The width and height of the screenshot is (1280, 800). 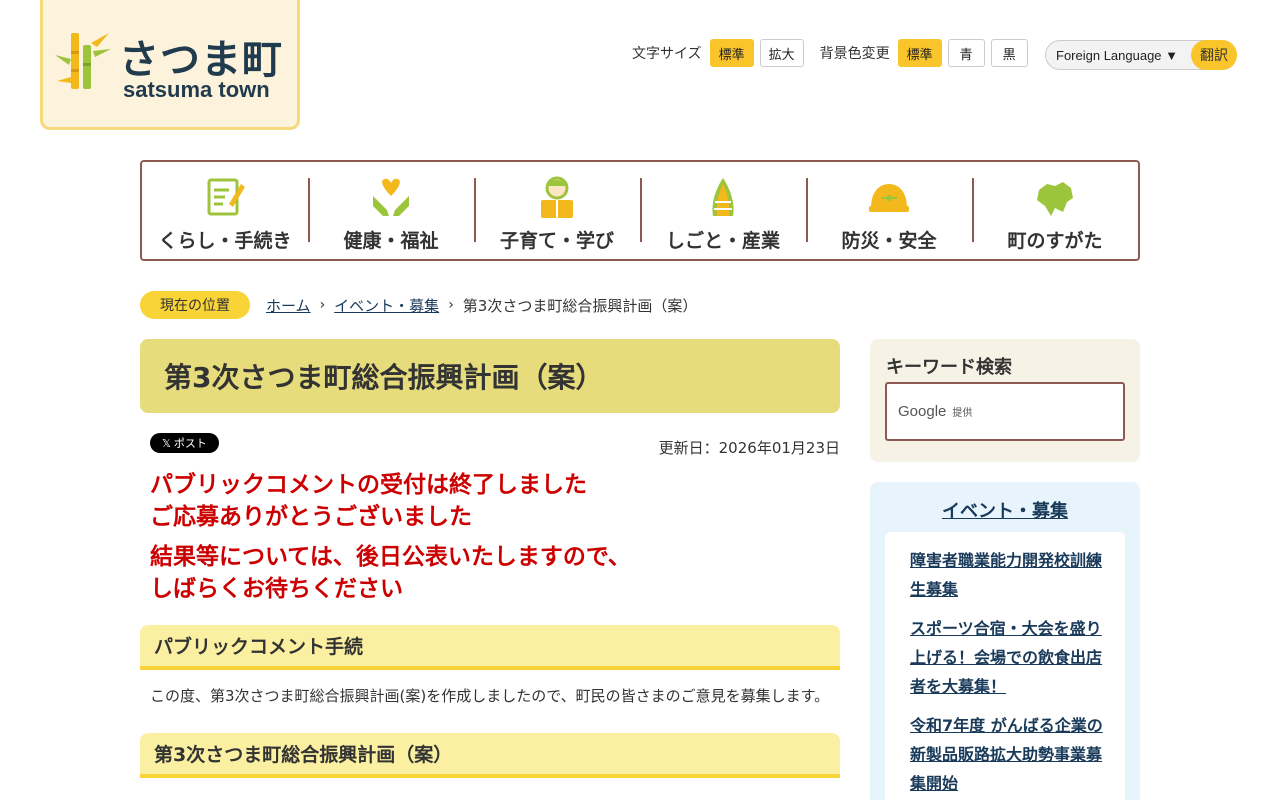 I want to click on section-heading-public-comment: パブリックコメント手続, so click(x=490, y=647).